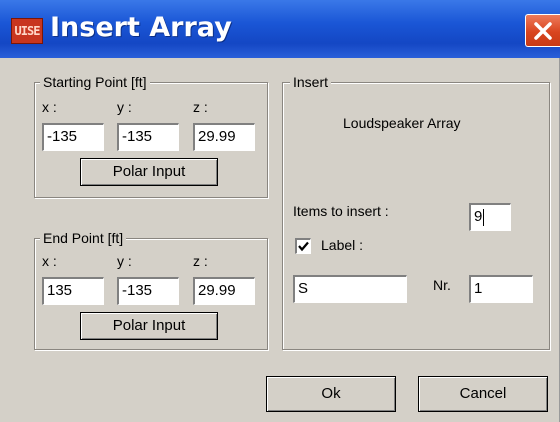 This screenshot has height=422, width=560. I want to click on start-z-input: 29.99, so click(224, 137).